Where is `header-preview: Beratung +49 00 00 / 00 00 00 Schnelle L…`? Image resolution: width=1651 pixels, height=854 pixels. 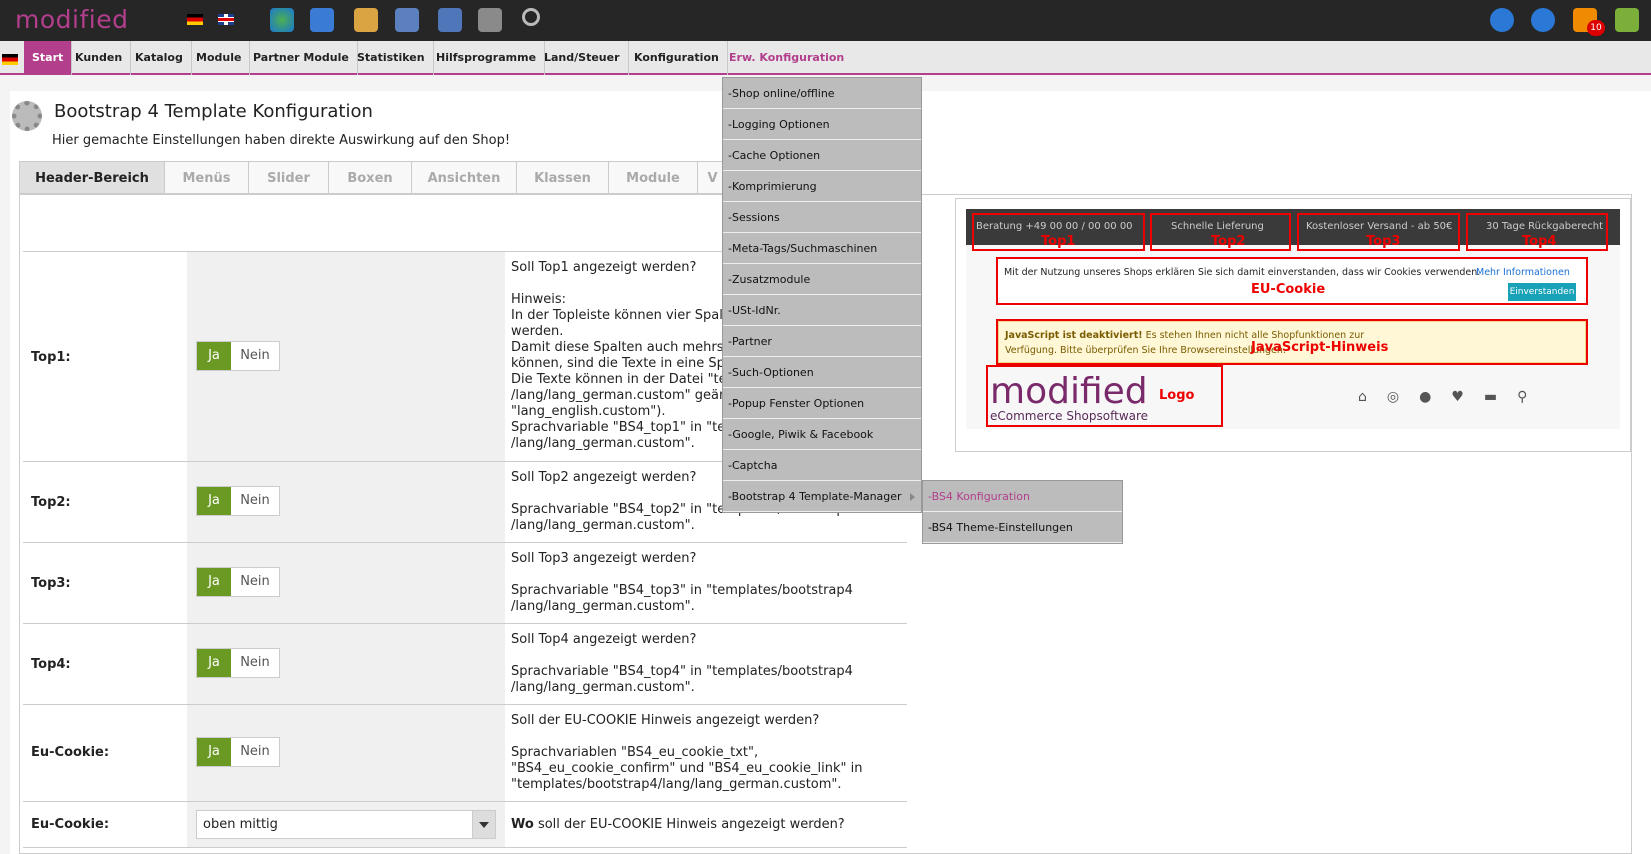 header-preview: Beratung +49 00 00 / 00 00 00 Schnelle L… is located at coordinates (1293, 325).